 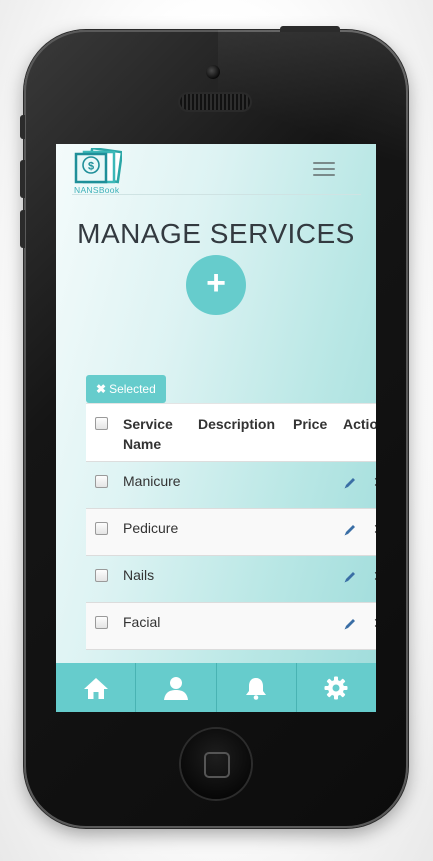 I want to click on table-row: Nails ✕, so click(x=231, y=579).